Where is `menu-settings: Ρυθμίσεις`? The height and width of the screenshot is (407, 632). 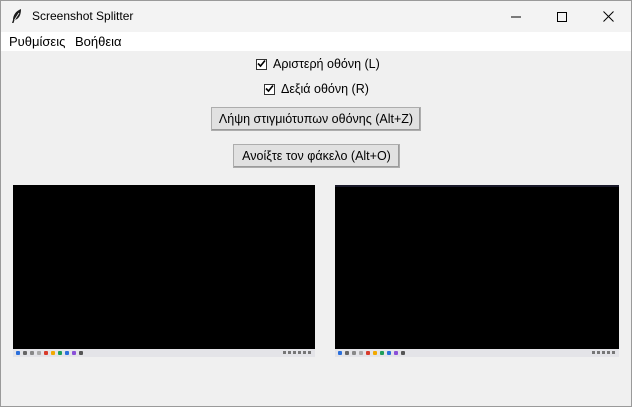
menu-settings: Ρυθμίσεις is located at coordinates (37, 41).